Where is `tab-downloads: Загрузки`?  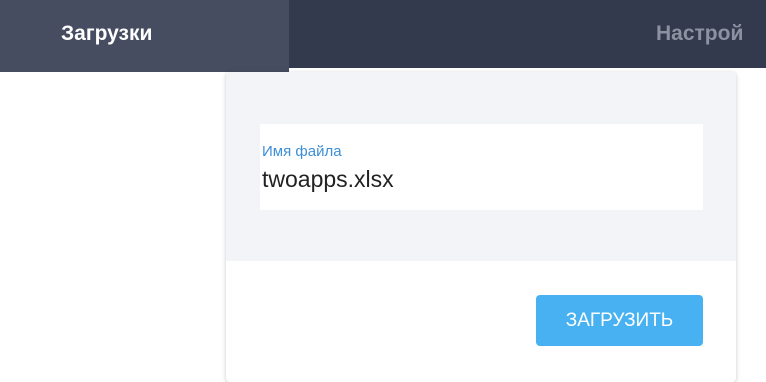
tab-downloads: Загрузки is located at coordinates (144, 36).